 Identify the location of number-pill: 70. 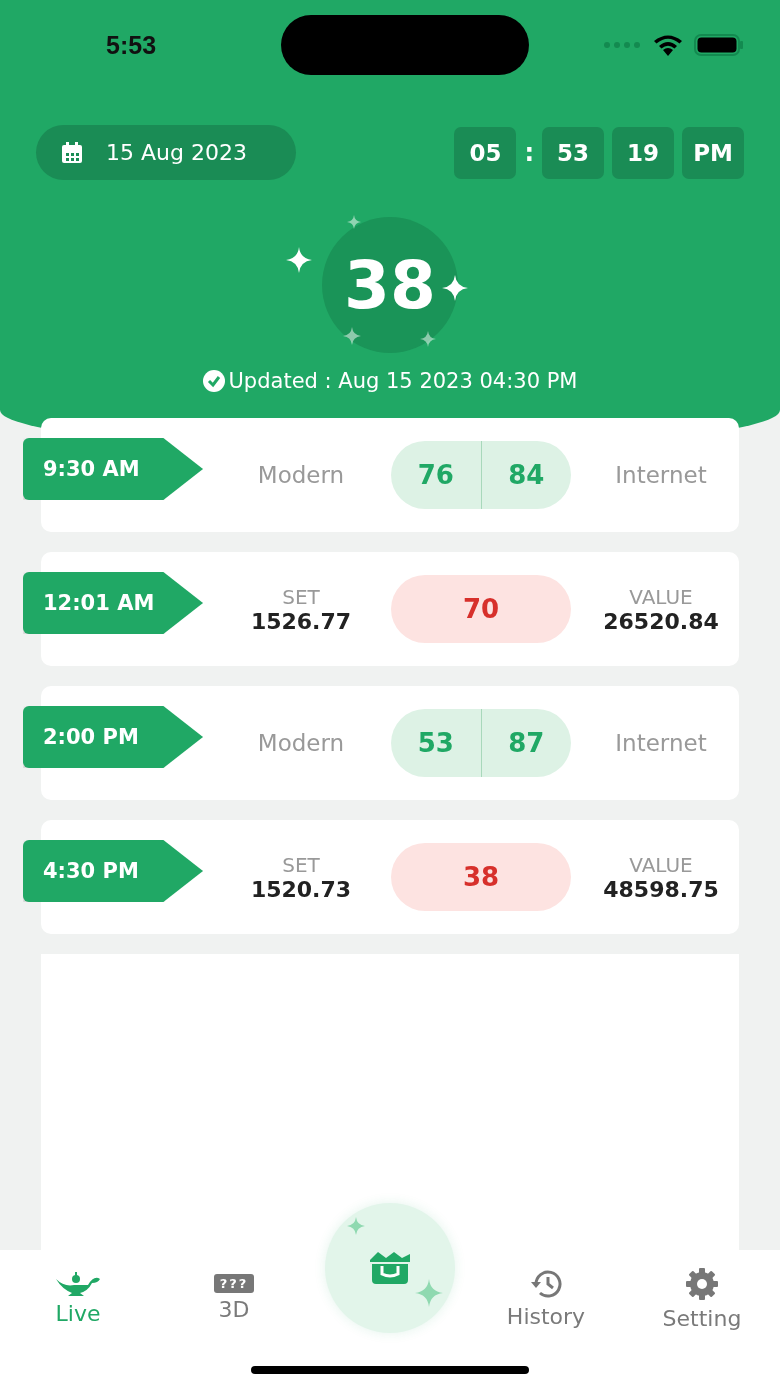
(481, 609).